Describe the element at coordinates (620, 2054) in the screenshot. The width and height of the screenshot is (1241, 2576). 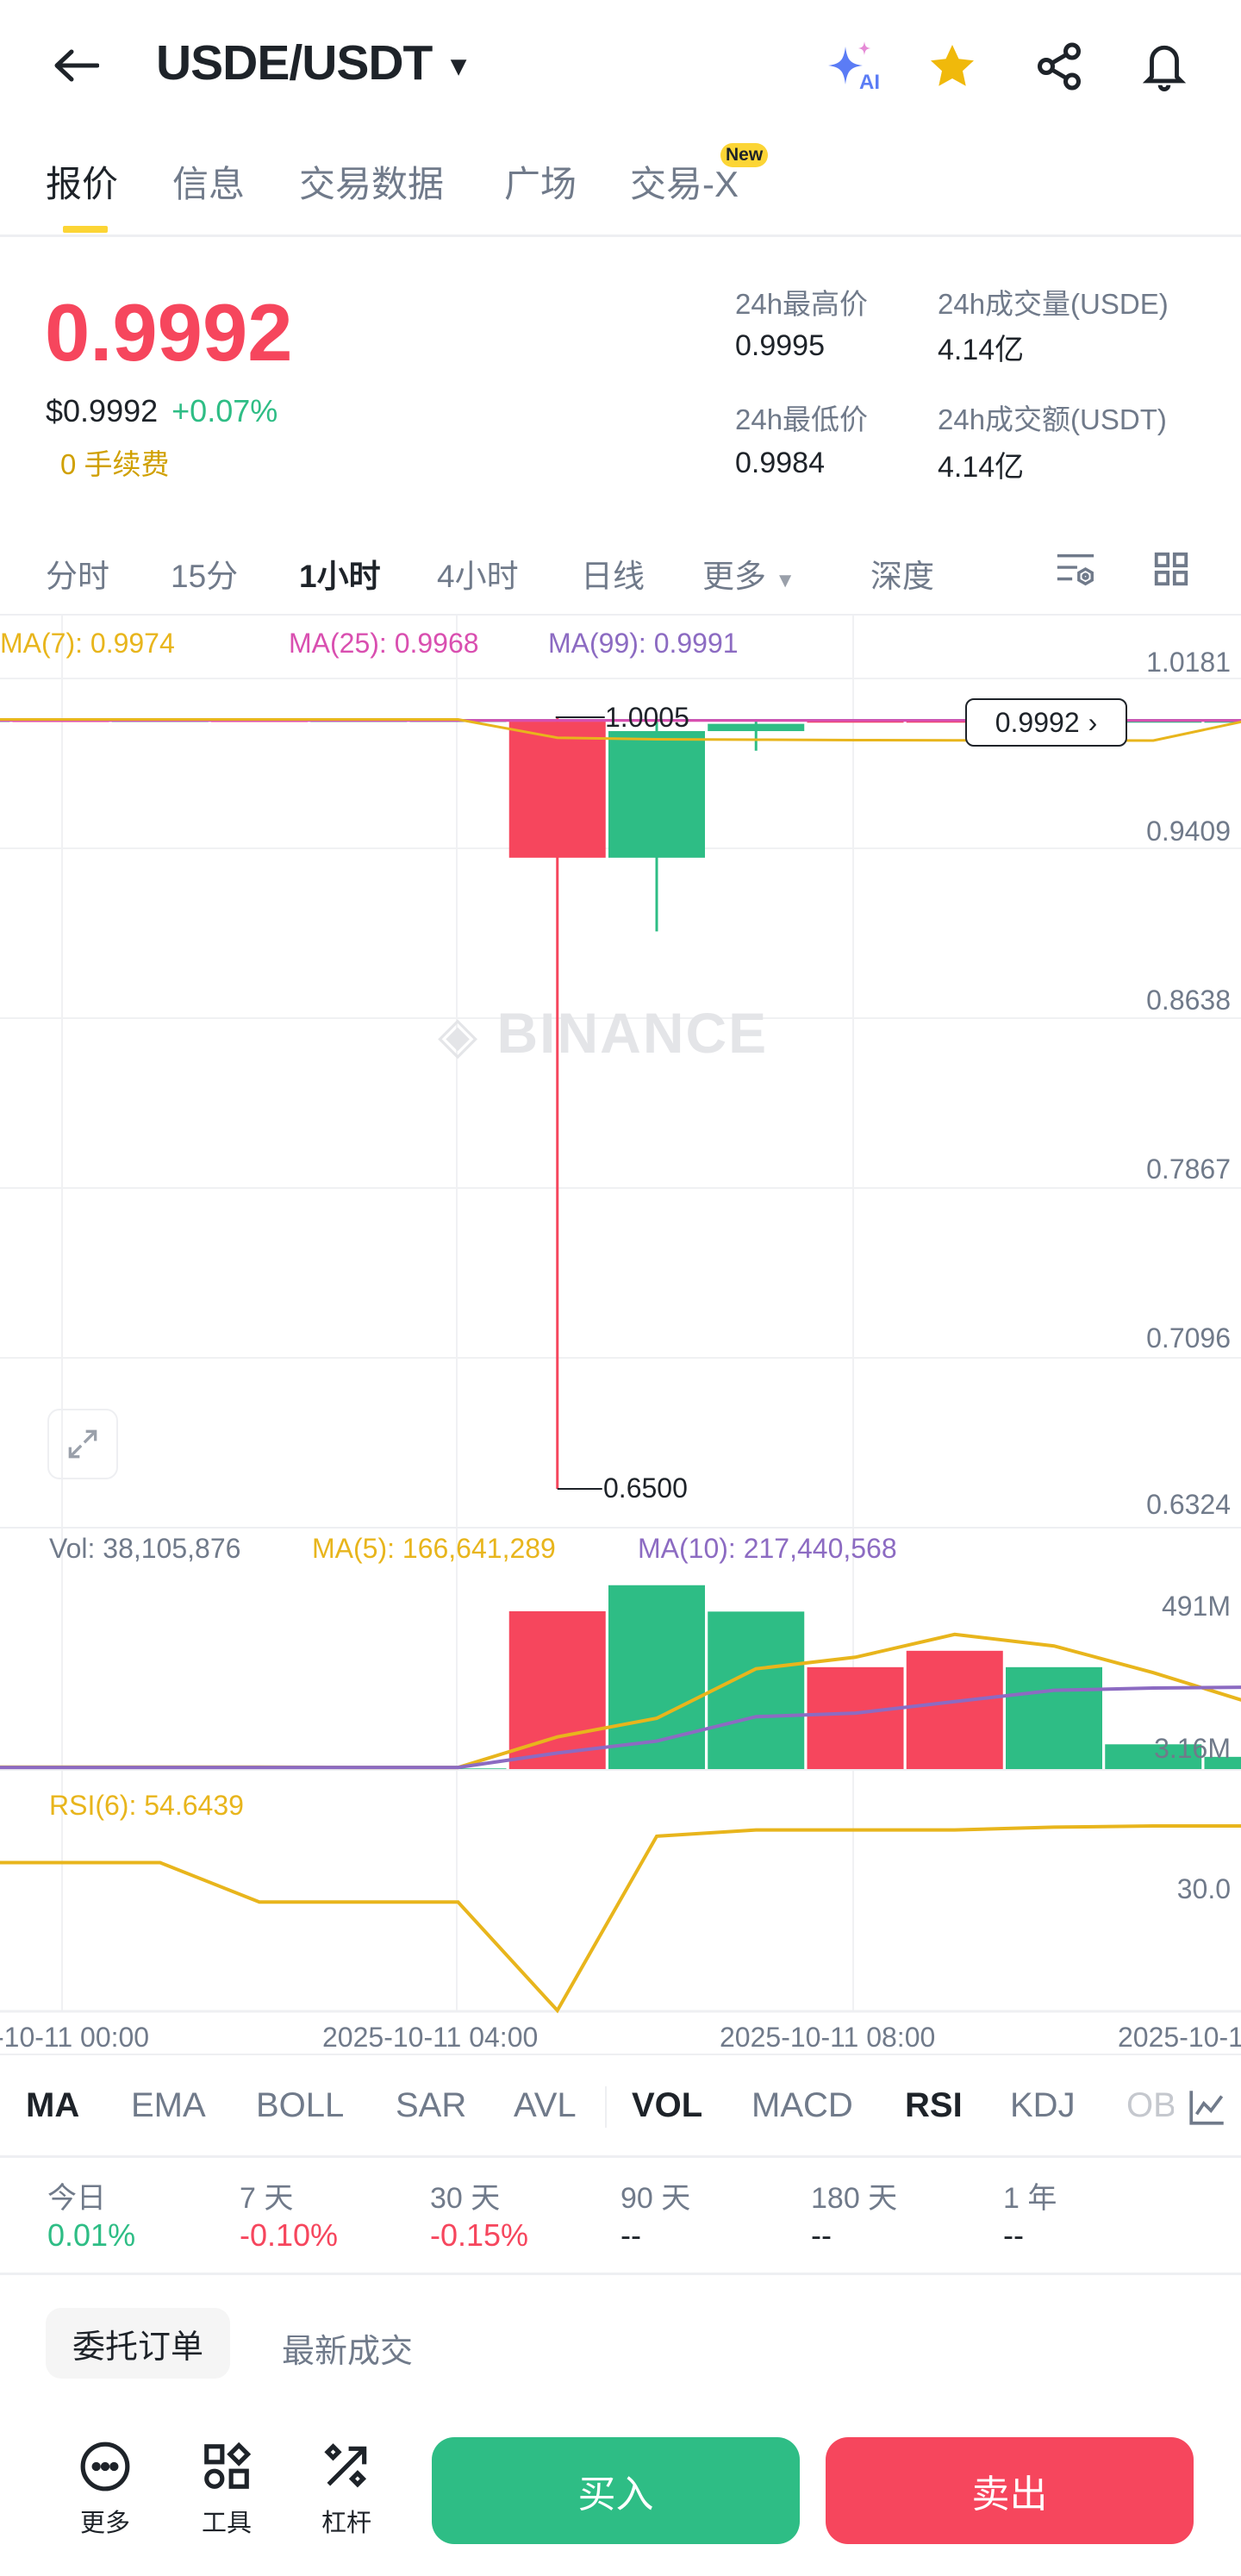
I see `indicator-top-divider` at that location.